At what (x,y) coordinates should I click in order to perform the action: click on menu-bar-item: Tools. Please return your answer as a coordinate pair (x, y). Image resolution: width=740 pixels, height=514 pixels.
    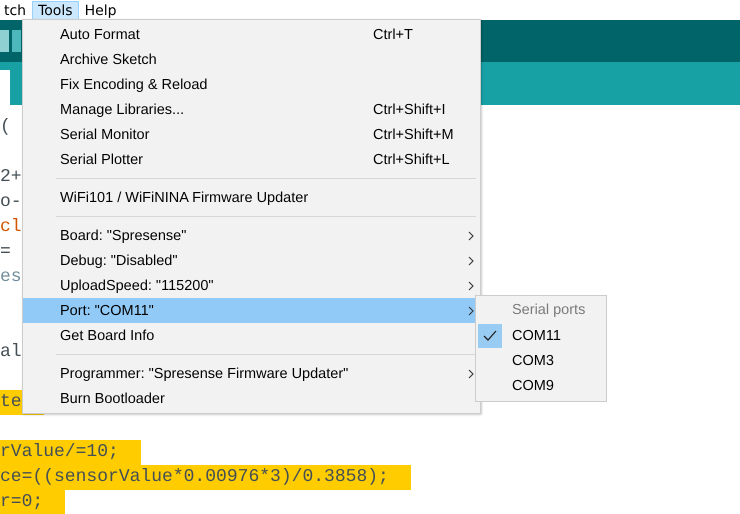
    Looking at the image, I should click on (55, 10).